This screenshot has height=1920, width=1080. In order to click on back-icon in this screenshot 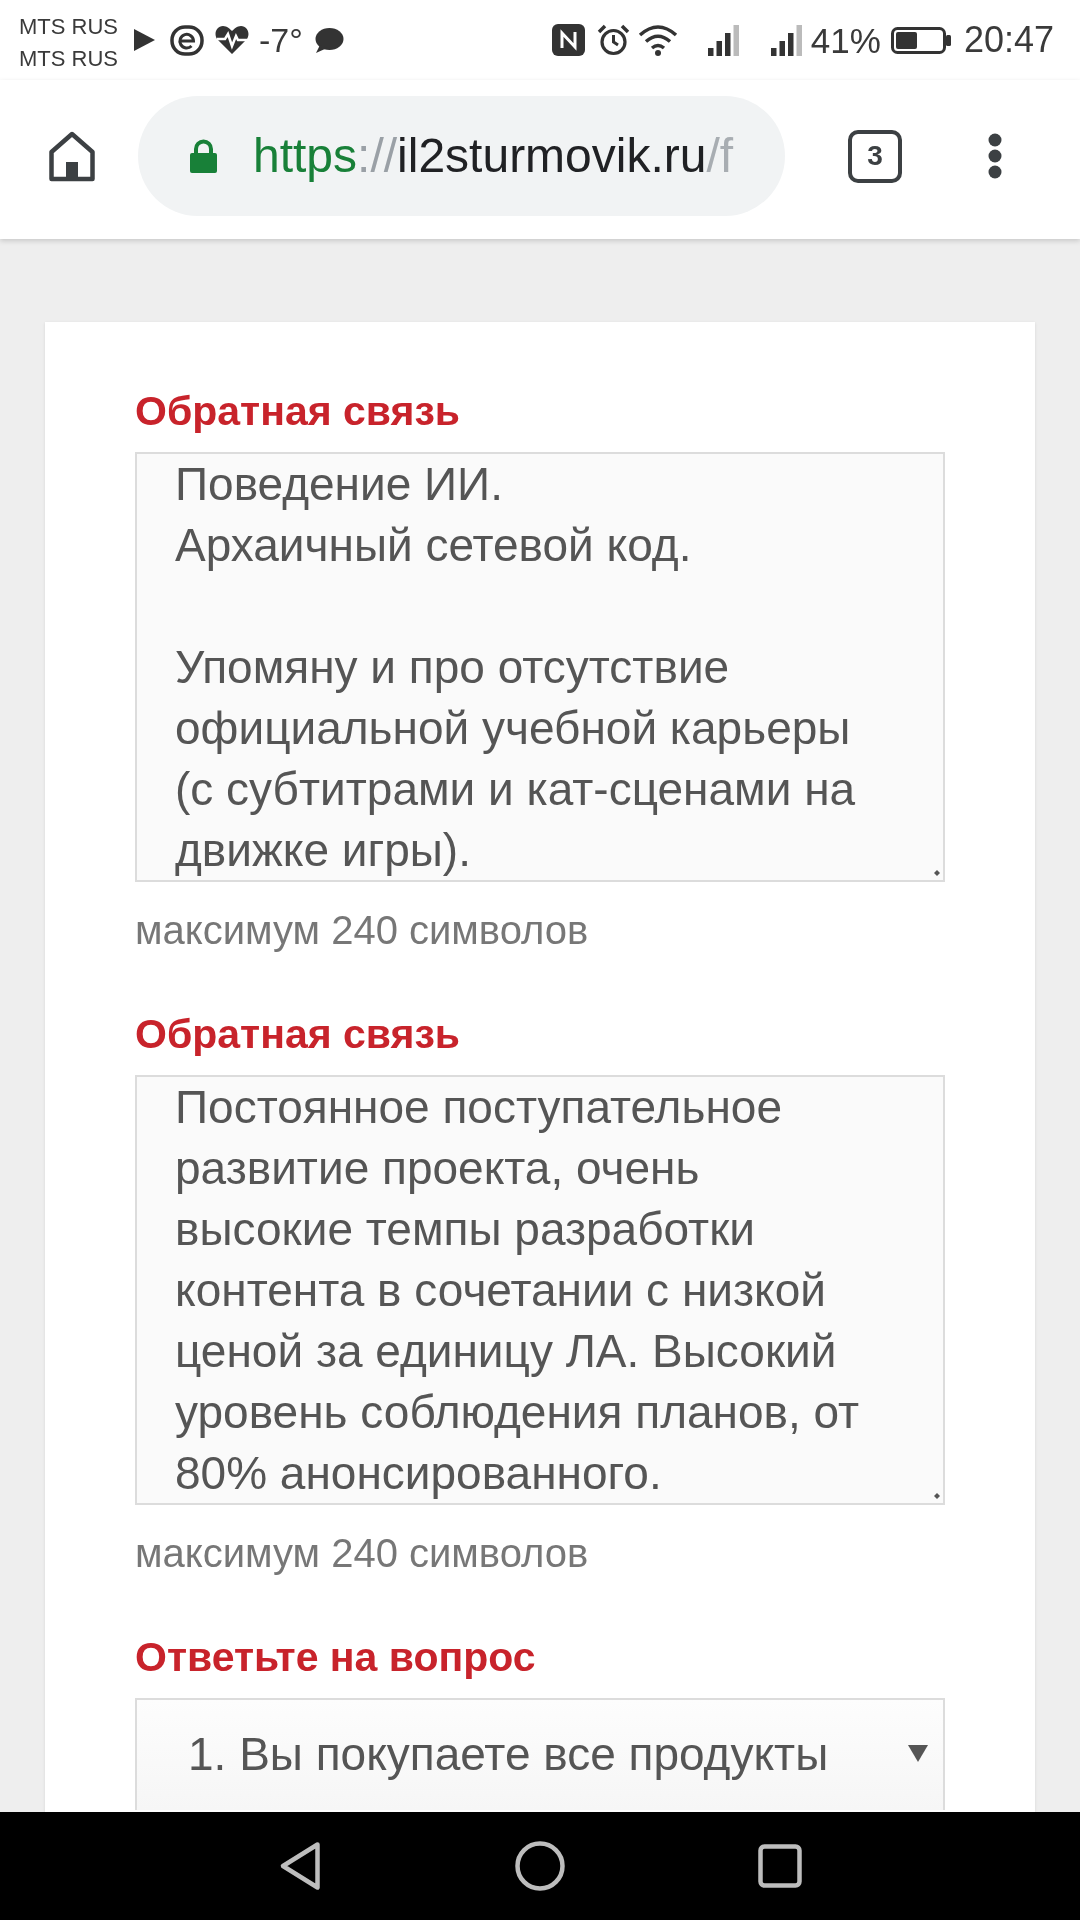, I will do `click(300, 1866)`.